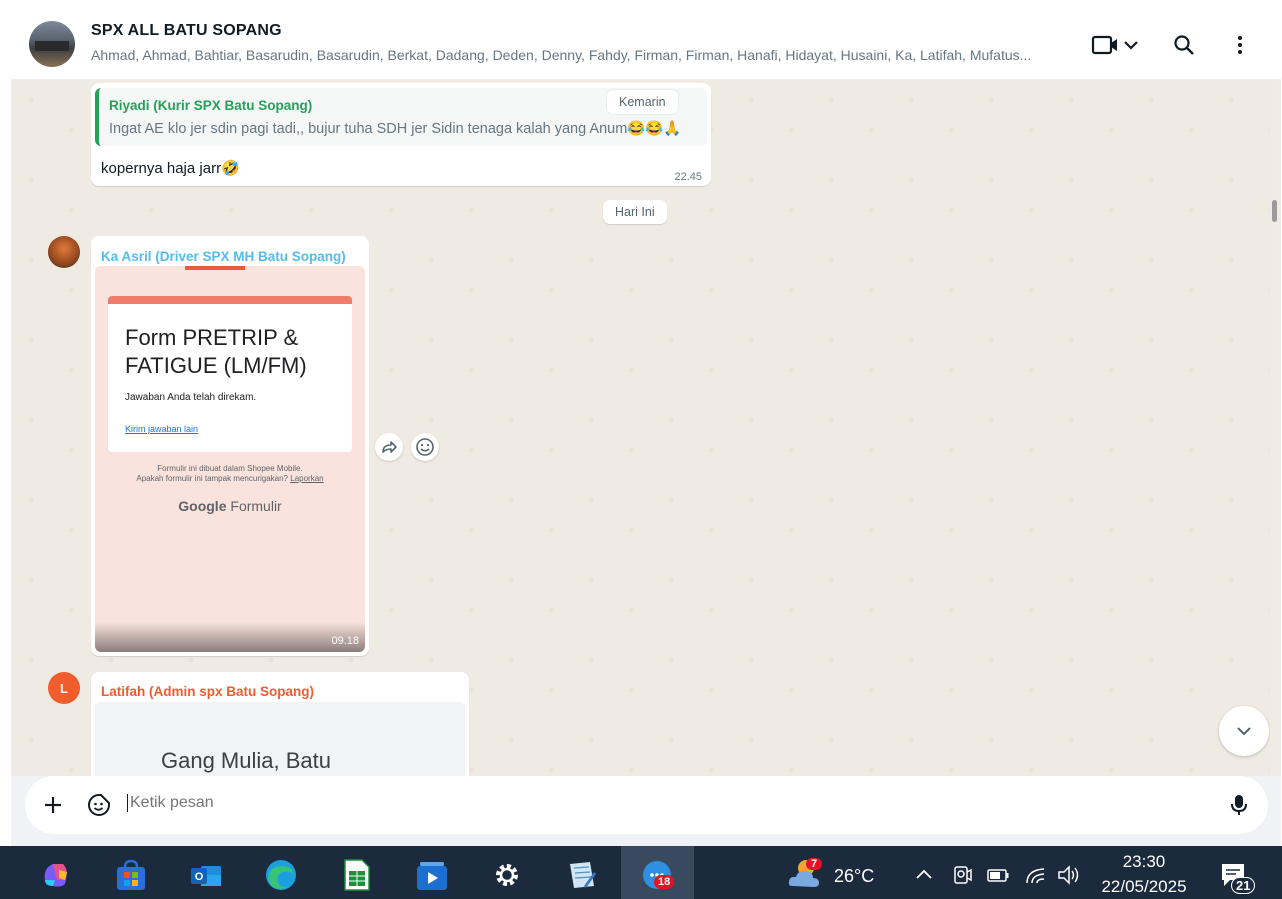 The image size is (1282, 899). I want to click on google-forms-brand: Google Formulir, so click(230, 506).